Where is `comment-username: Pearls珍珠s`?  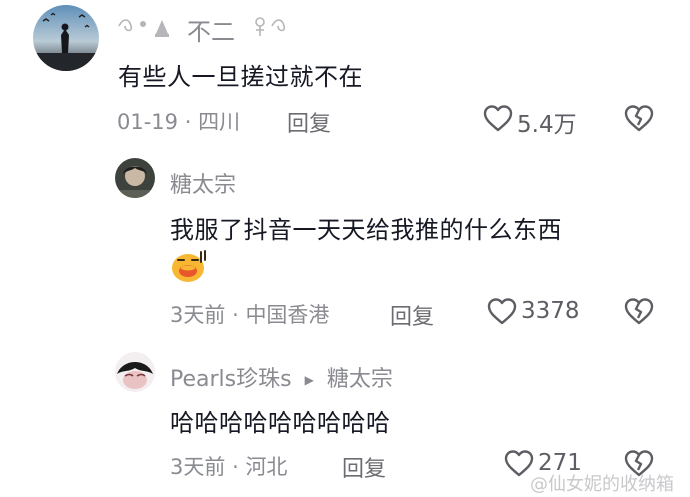 comment-username: Pearls珍珠s is located at coordinates (231, 379).